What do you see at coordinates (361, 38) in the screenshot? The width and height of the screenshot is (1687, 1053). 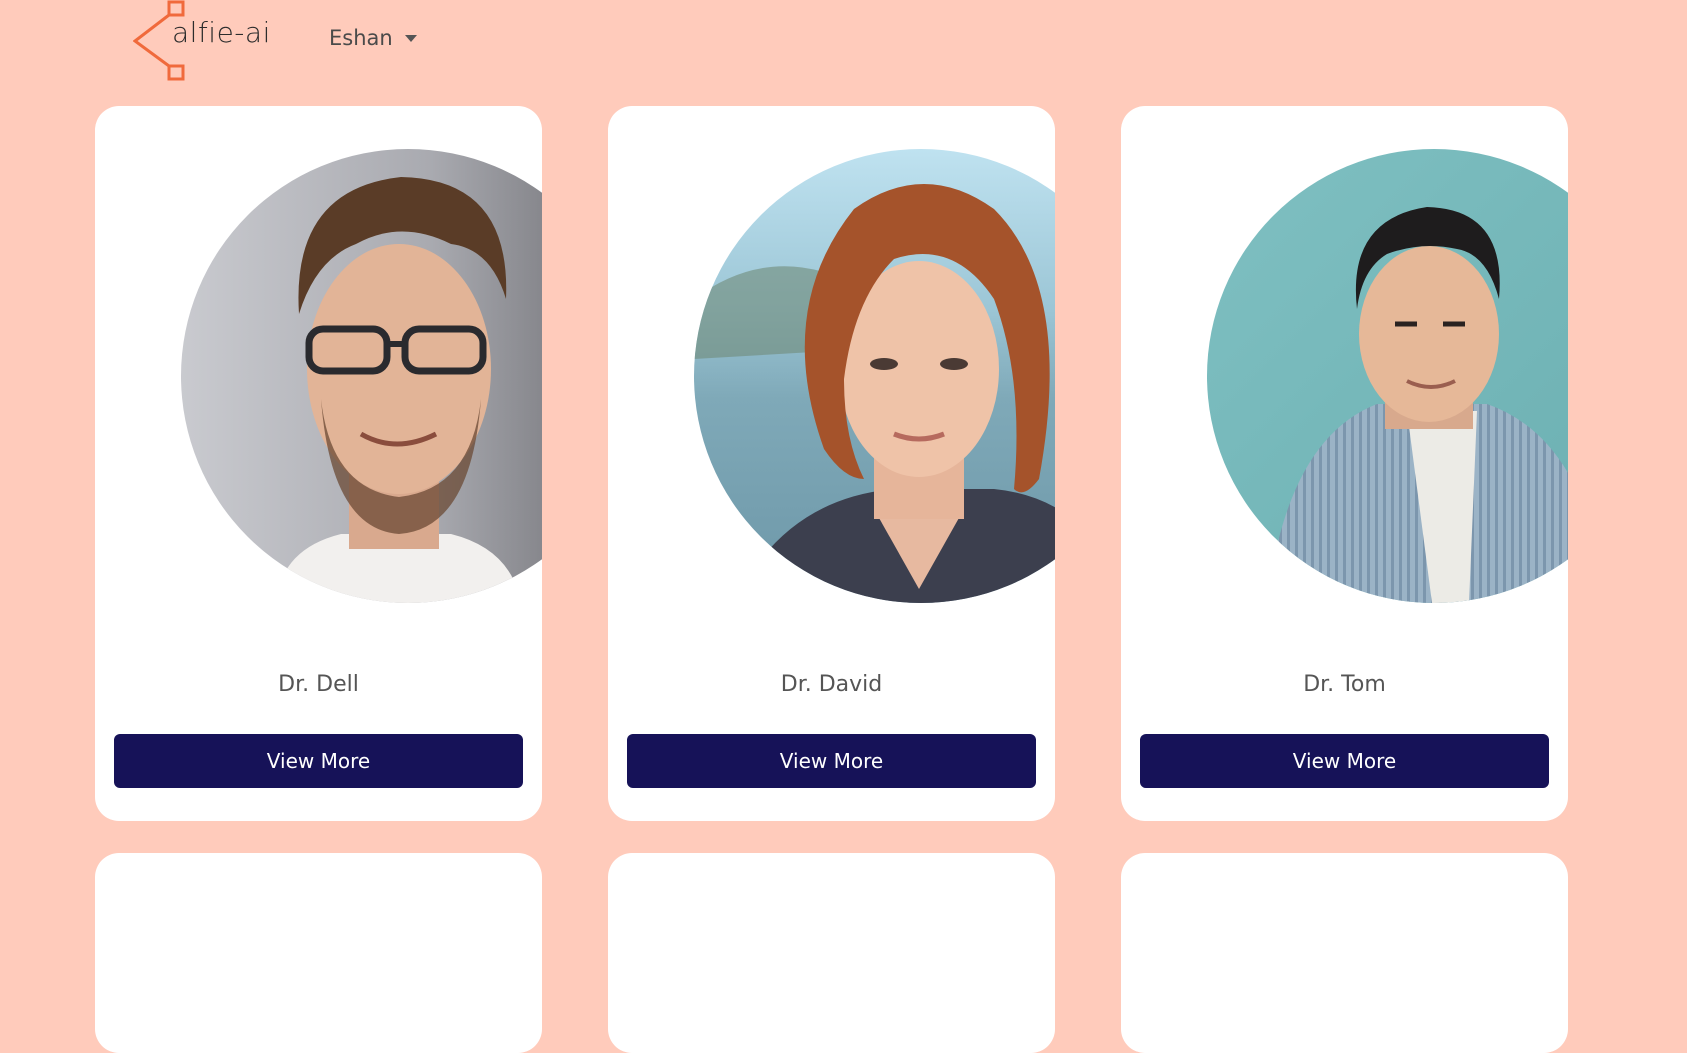 I see `user-name: Eshan` at bounding box center [361, 38].